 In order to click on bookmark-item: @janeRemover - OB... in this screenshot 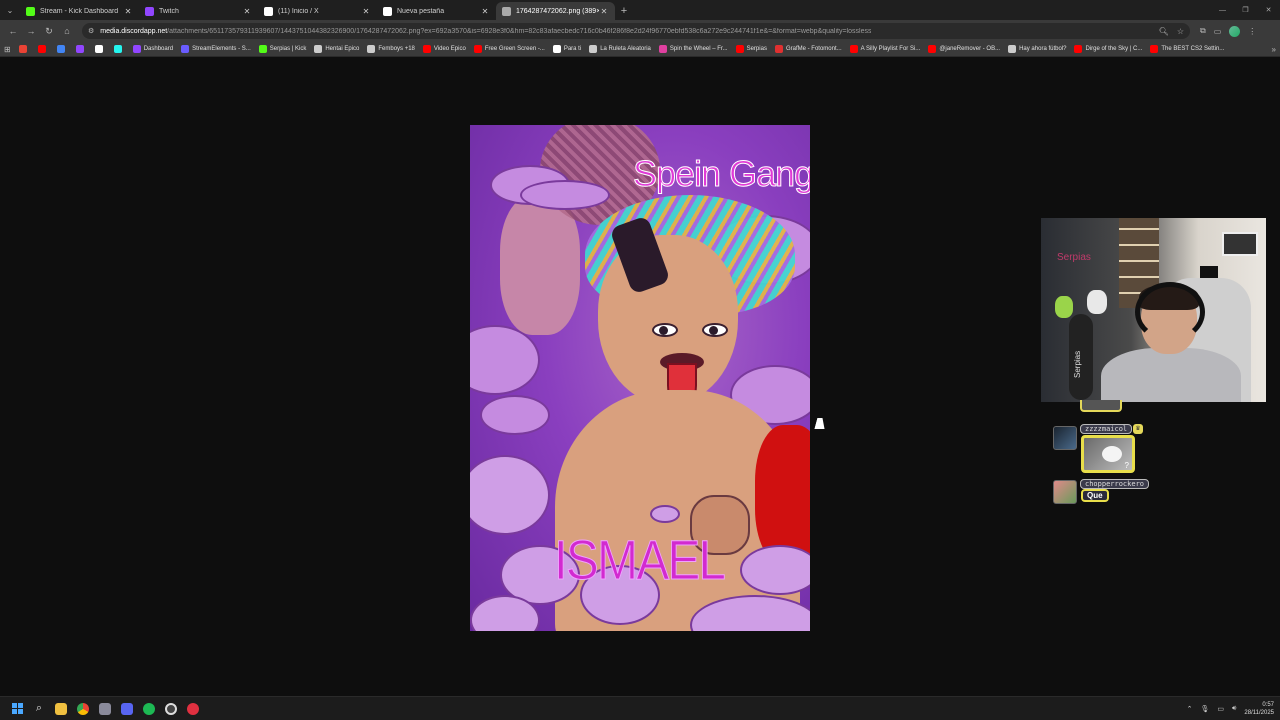, I will do `click(964, 49)`.